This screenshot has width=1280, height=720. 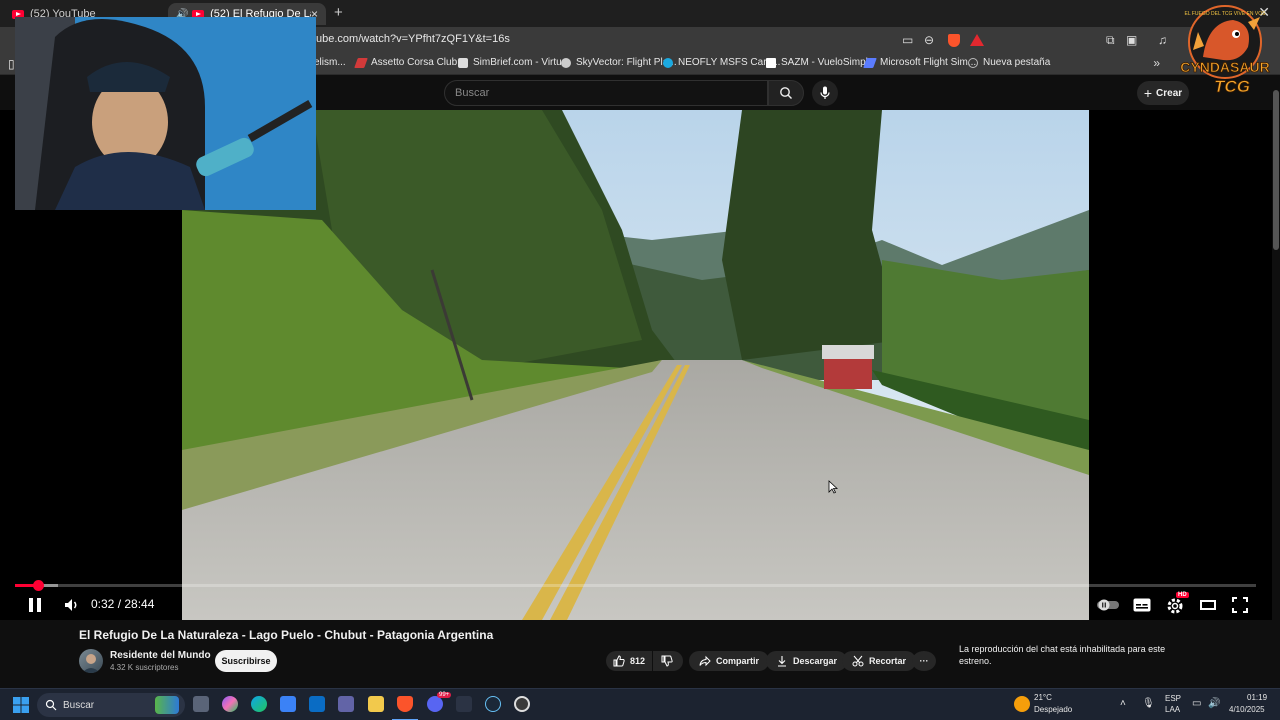 What do you see at coordinates (413, 39) in the screenshot?
I see `url-field: ube.com/watch?v=YPfht7zQF1Y&t=16s` at bounding box center [413, 39].